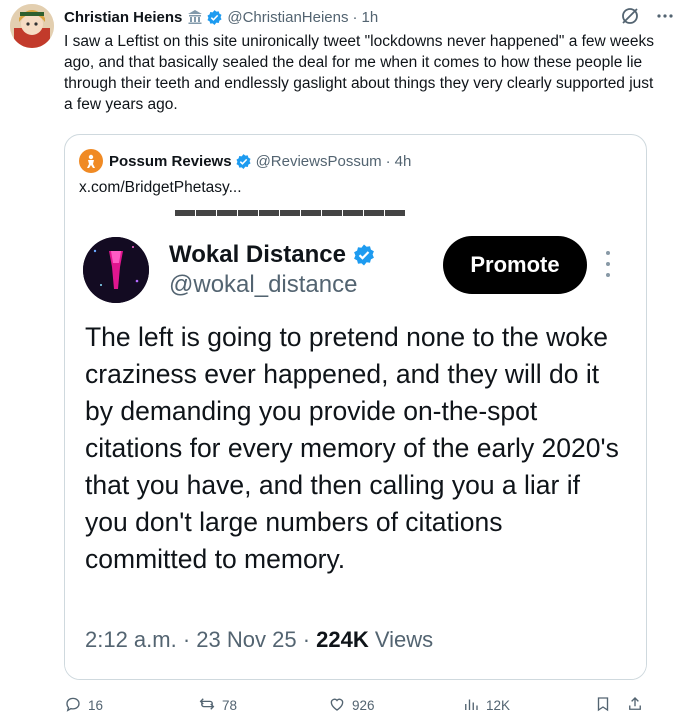 This screenshot has width=690, height=720. I want to click on tweet-time: 1h, so click(369, 17).